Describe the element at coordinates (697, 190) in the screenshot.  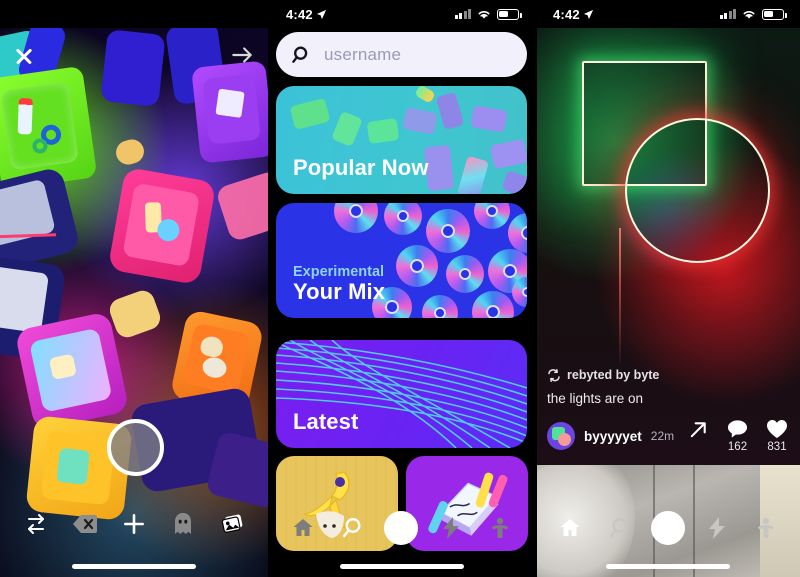
I see `neon-circle-art` at that location.